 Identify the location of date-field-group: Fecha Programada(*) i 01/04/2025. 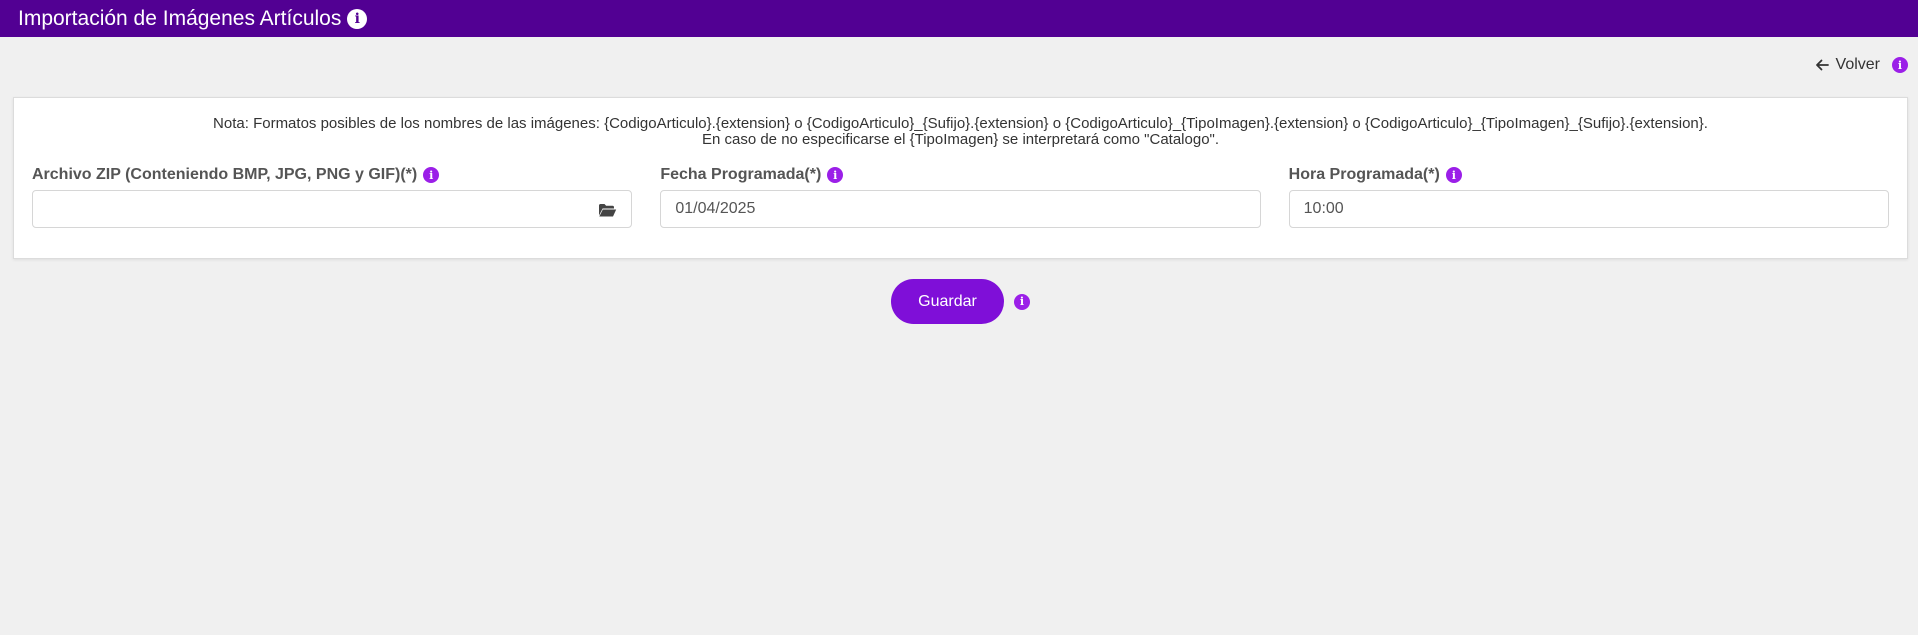
(960, 196).